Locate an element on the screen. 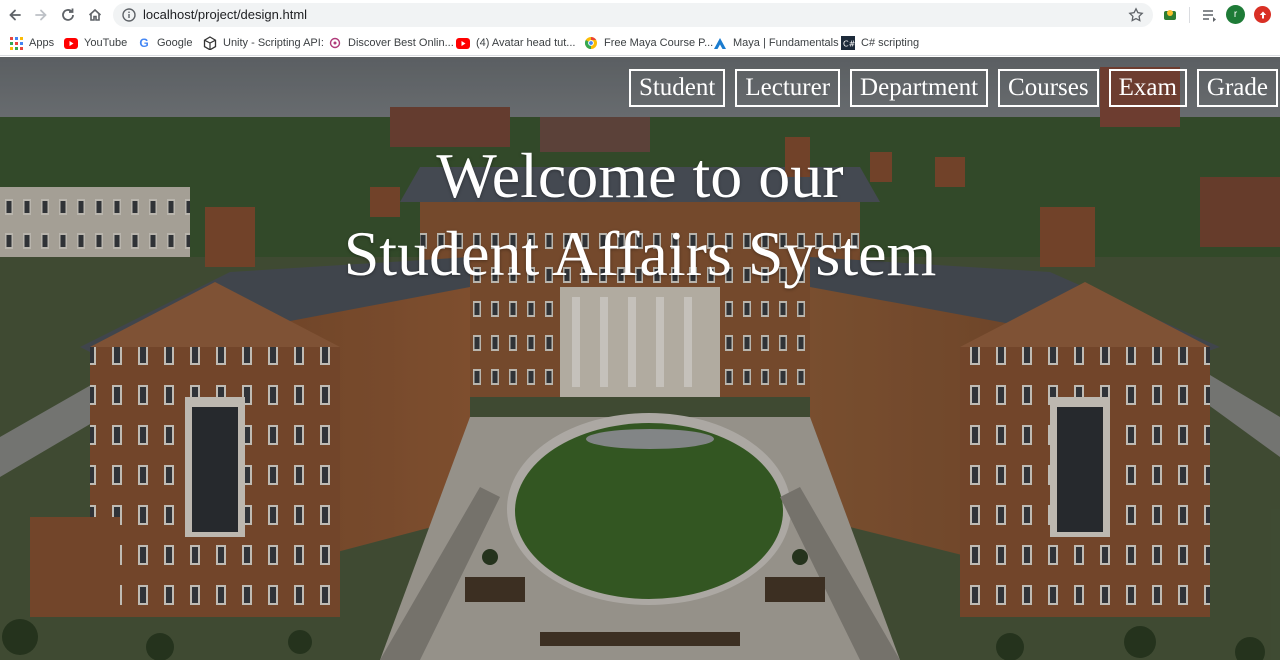 This screenshot has height=660, width=1280. nav-department: Department is located at coordinates (919, 88).